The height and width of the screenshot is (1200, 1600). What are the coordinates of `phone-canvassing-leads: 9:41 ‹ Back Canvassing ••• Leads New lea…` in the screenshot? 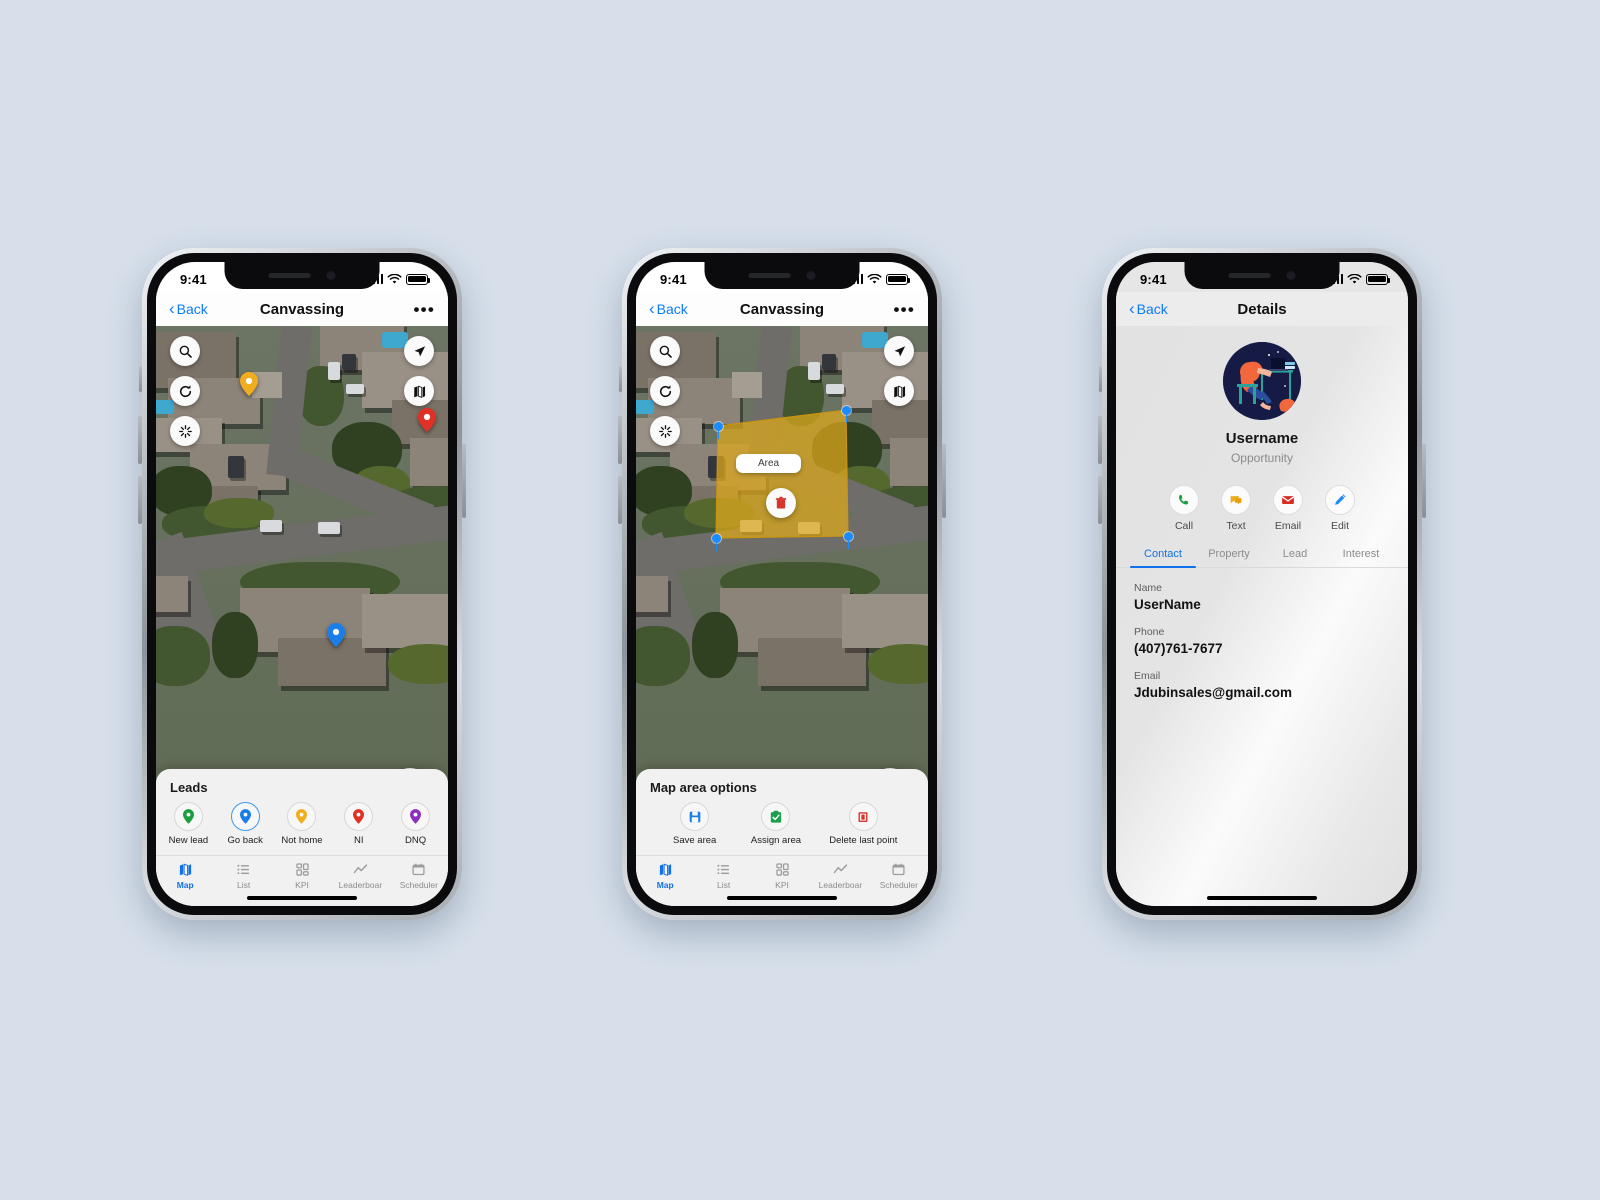 It's located at (302, 584).